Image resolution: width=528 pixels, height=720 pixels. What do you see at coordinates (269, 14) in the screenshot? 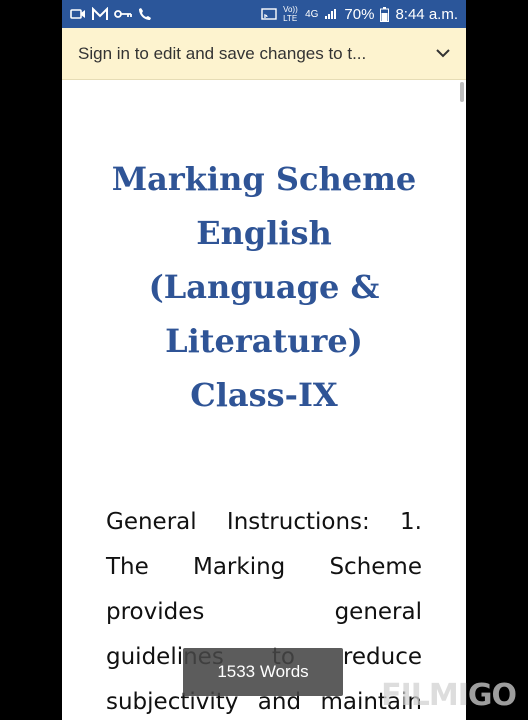
I see `cast-icon` at bounding box center [269, 14].